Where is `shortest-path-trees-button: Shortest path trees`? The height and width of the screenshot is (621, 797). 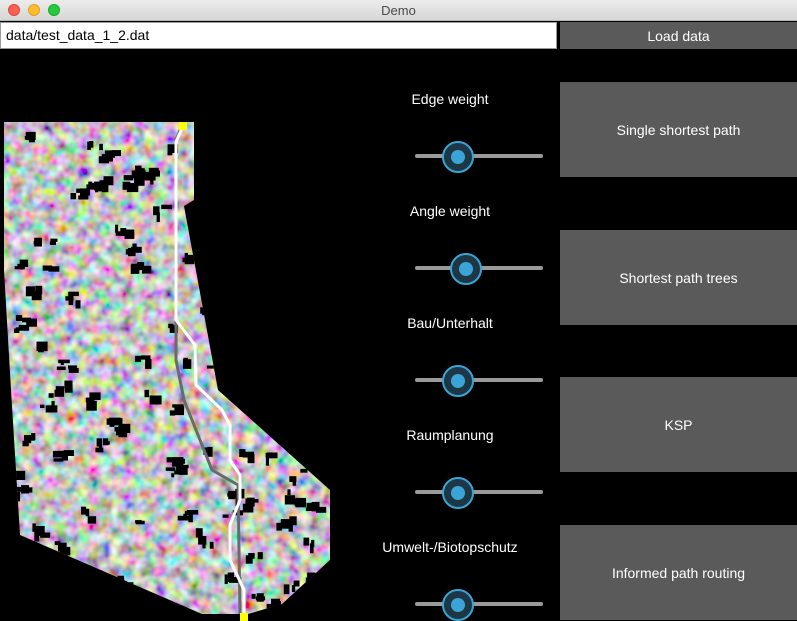
shortest-path-trees-button: Shortest path trees is located at coordinates (678, 277).